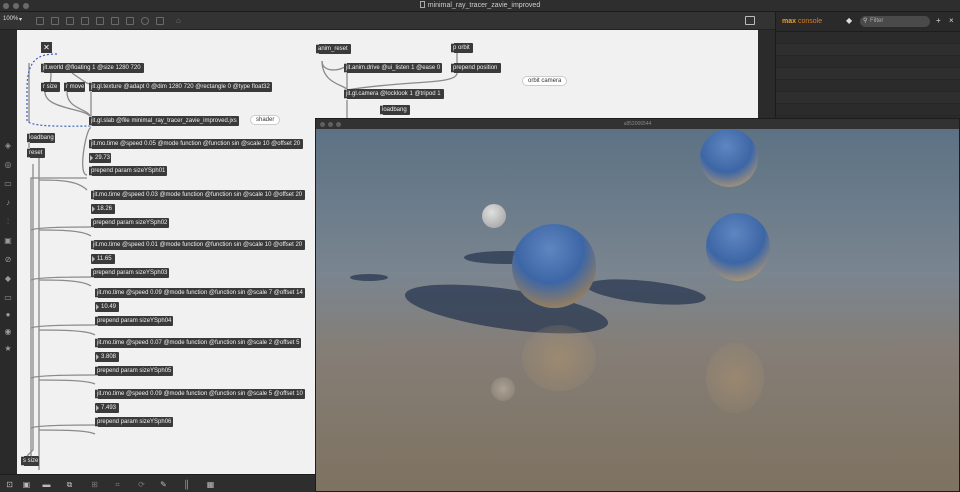 This screenshot has width=960, height=492. I want to click on title-bar: minimal_ray_tracer_zavie_improved, so click(480, 6).